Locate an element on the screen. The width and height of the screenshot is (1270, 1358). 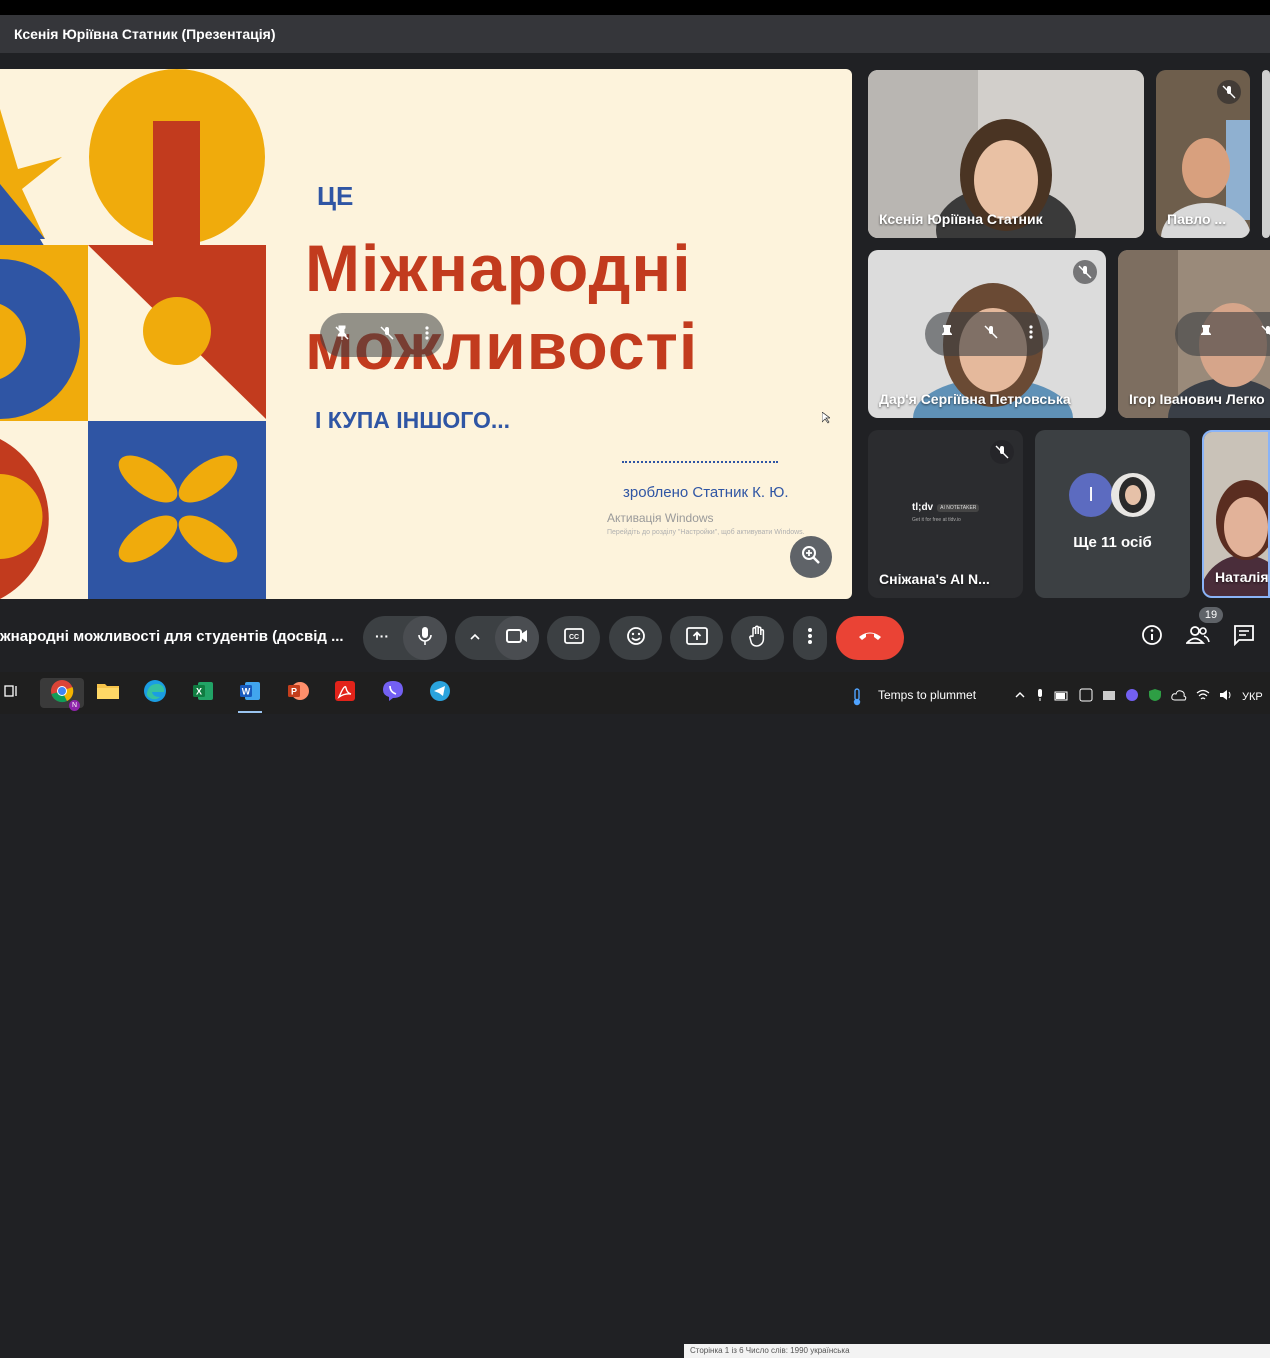
raise-hand-button is located at coordinates (757, 638).